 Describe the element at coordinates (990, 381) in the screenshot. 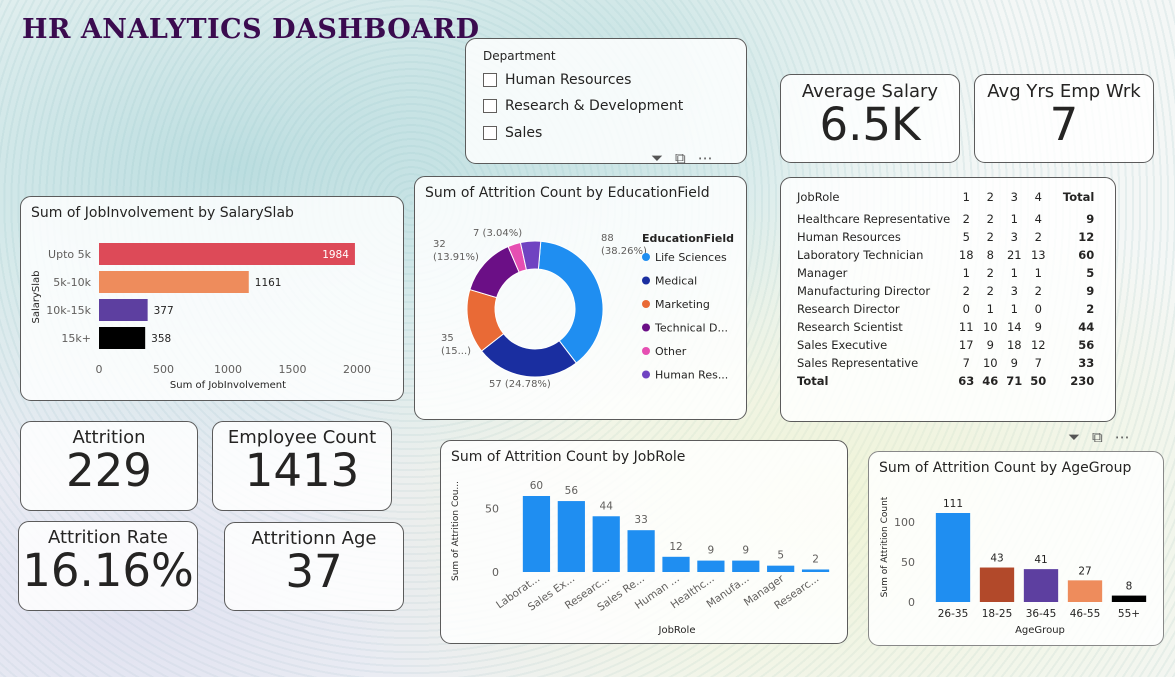

I see `matrix-cell: 46` at that location.